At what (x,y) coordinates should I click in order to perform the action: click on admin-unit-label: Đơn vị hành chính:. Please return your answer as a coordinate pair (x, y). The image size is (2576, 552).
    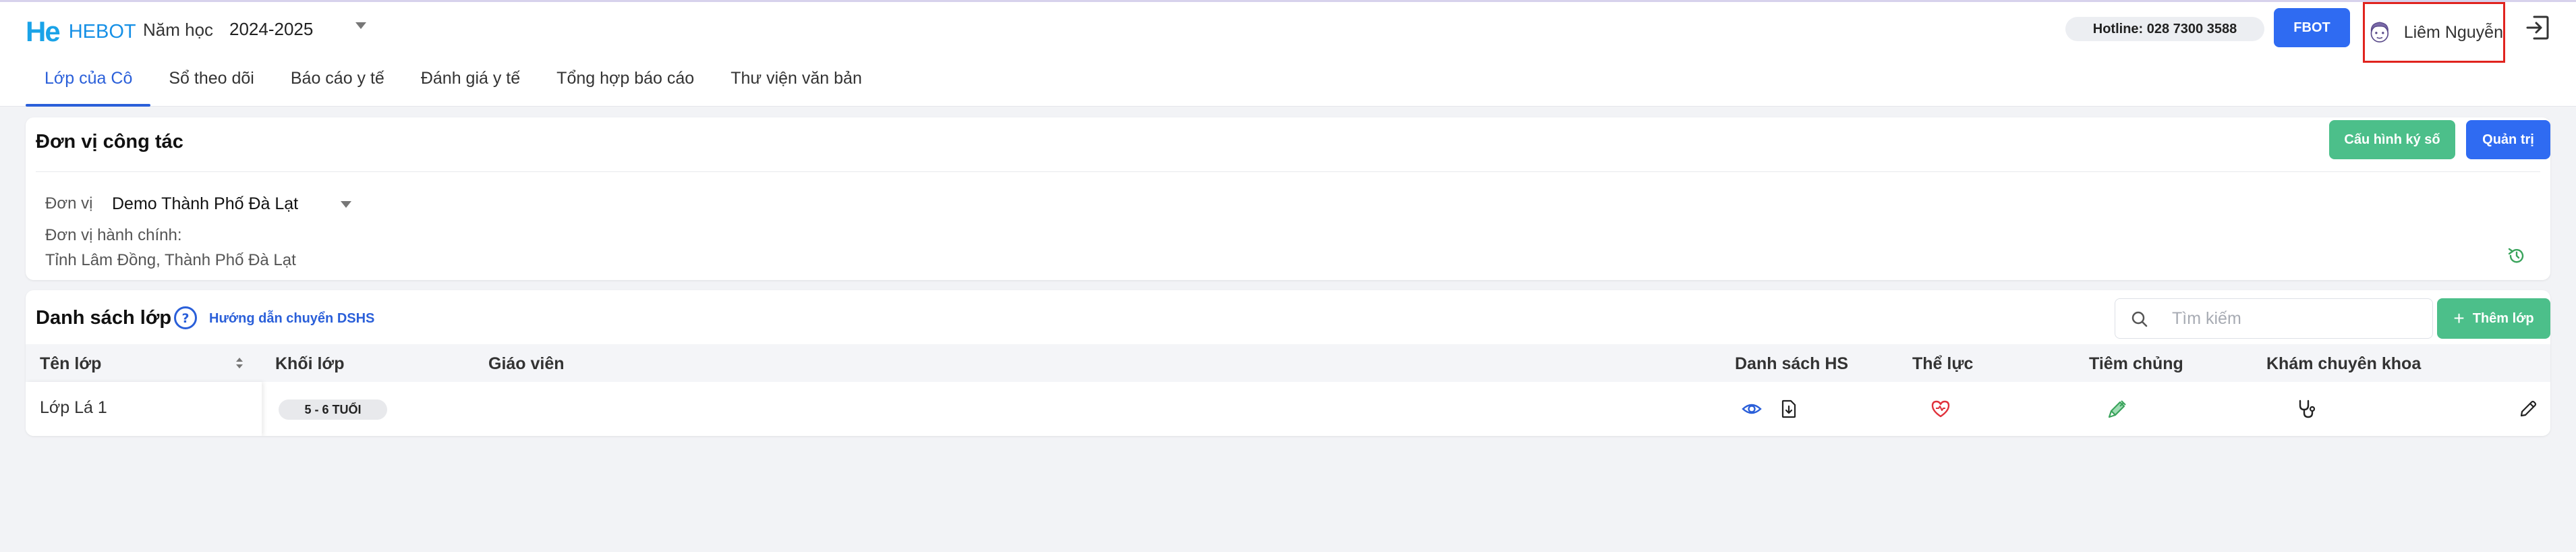
    Looking at the image, I should click on (113, 235).